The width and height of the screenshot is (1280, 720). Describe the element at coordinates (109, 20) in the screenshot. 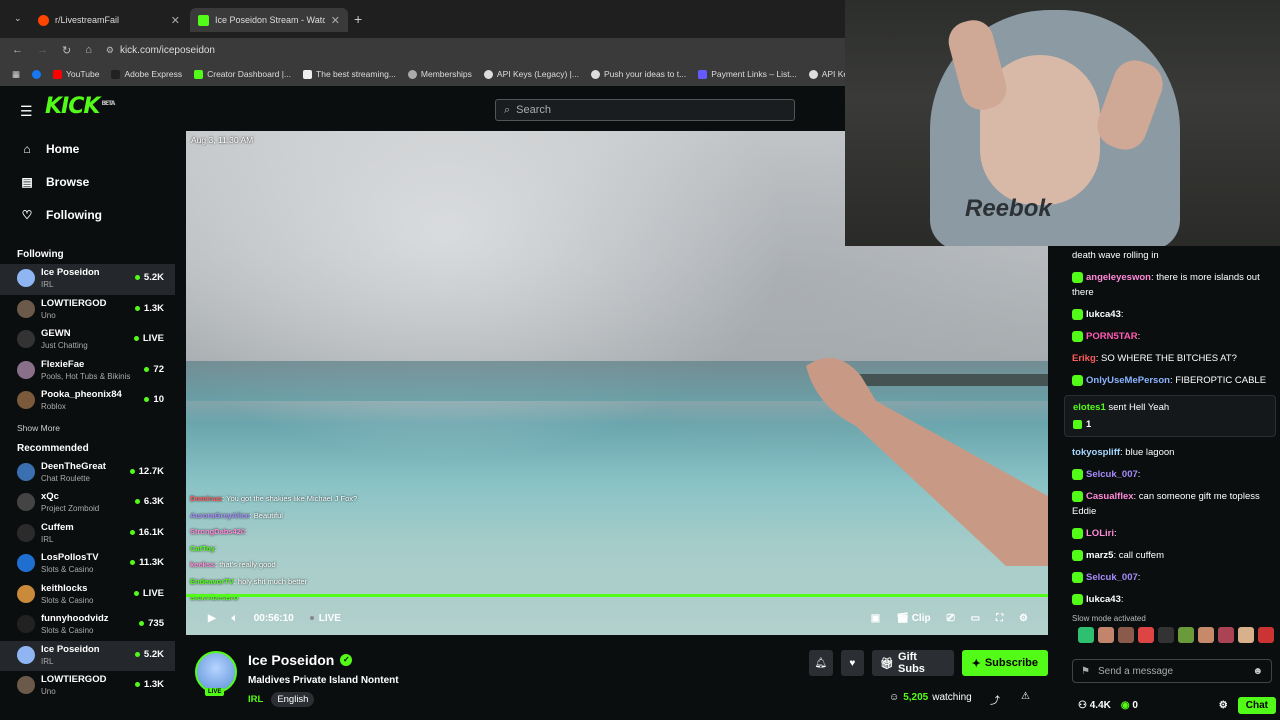

I see `tab-livestreamfail: r/LivestreamFail ✕` at that location.